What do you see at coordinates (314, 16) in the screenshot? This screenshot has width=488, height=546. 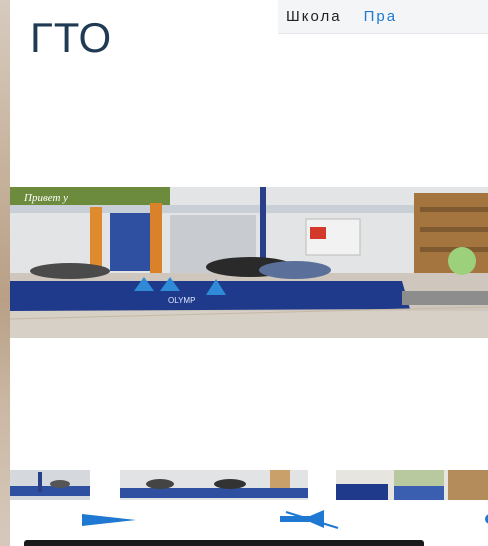 I see `nav-link-school: Школа` at bounding box center [314, 16].